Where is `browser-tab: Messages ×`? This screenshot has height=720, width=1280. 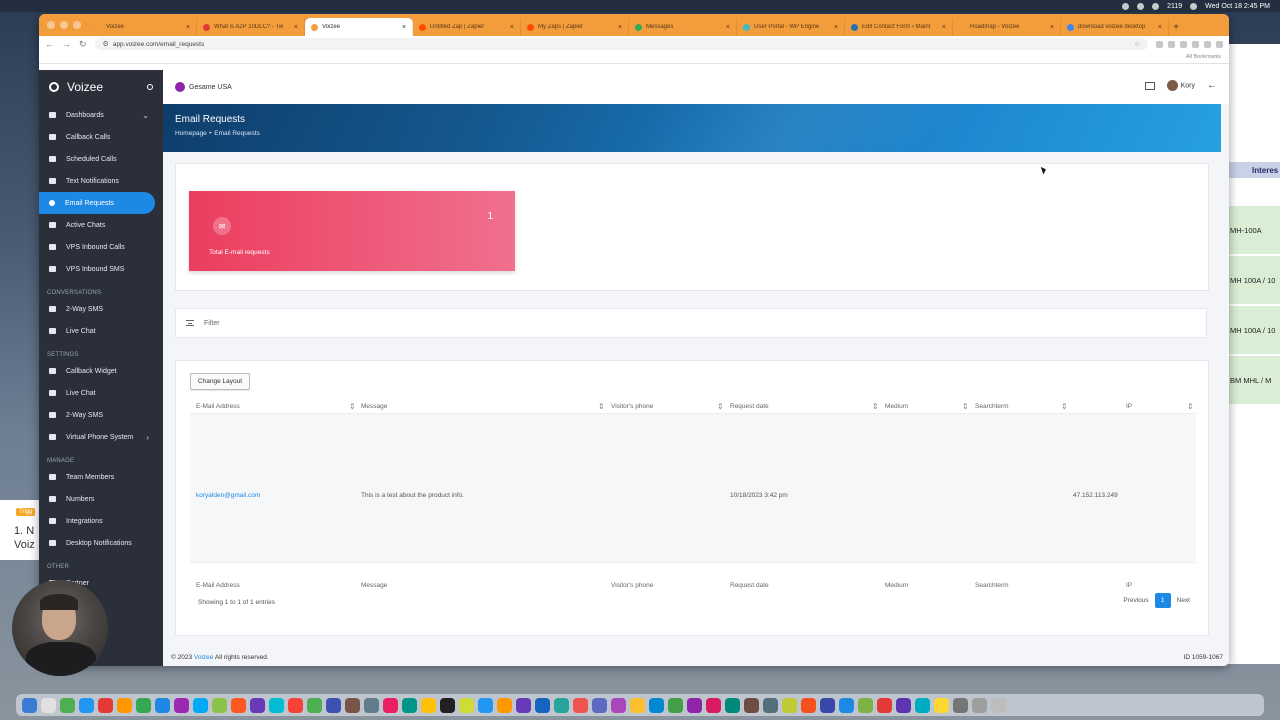 browser-tab: Messages × is located at coordinates (683, 27).